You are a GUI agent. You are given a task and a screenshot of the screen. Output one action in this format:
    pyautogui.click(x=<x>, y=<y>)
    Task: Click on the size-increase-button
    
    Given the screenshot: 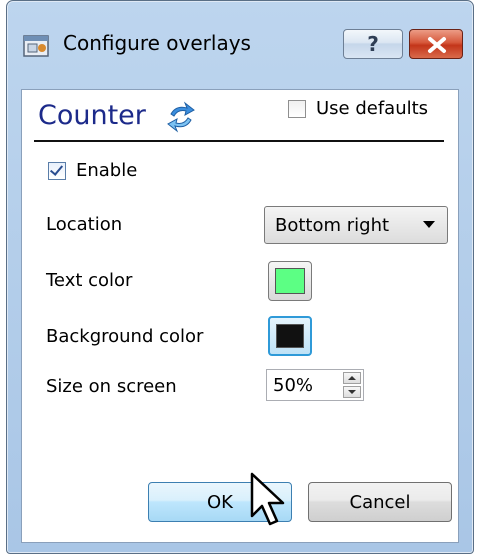 What is the action you would take?
    pyautogui.click(x=352, y=378)
    